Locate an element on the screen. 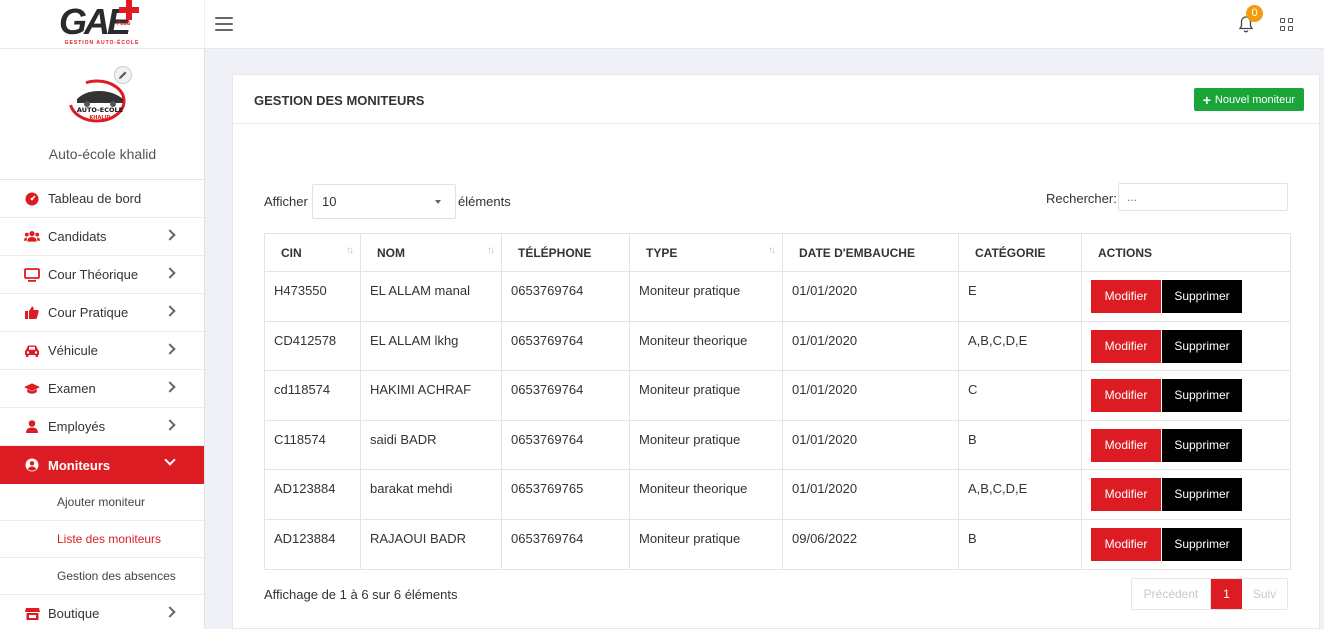 The image size is (1324, 629). store-icon is located at coordinates (32, 614).